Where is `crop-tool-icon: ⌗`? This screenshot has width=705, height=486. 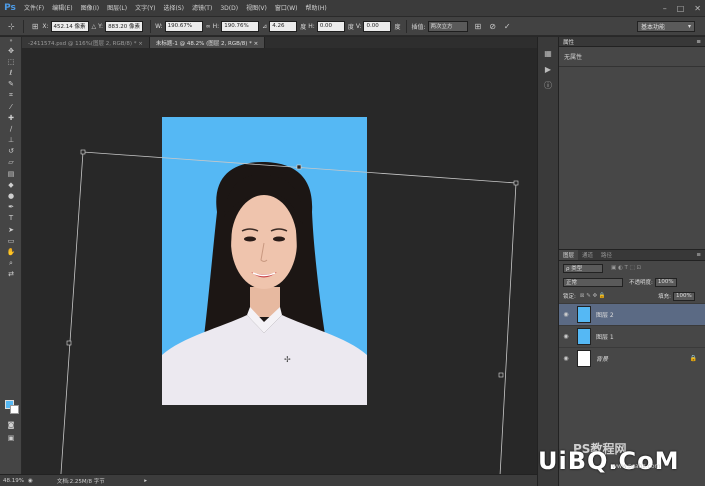
crop-tool-icon: ⌗ is located at coordinates (11, 95).